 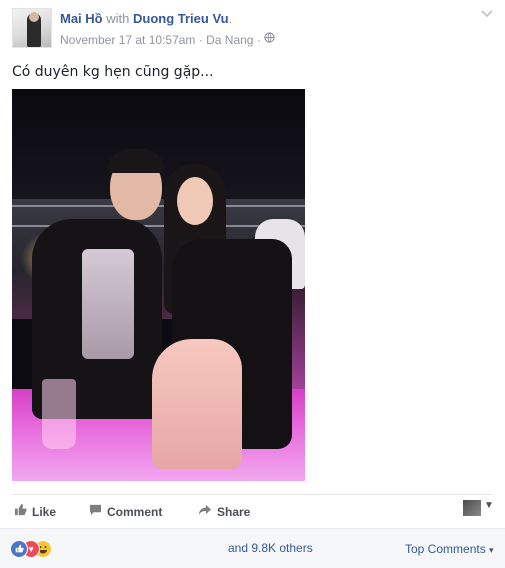 What do you see at coordinates (95, 512) in the screenshot?
I see `comment-icon` at bounding box center [95, 512].